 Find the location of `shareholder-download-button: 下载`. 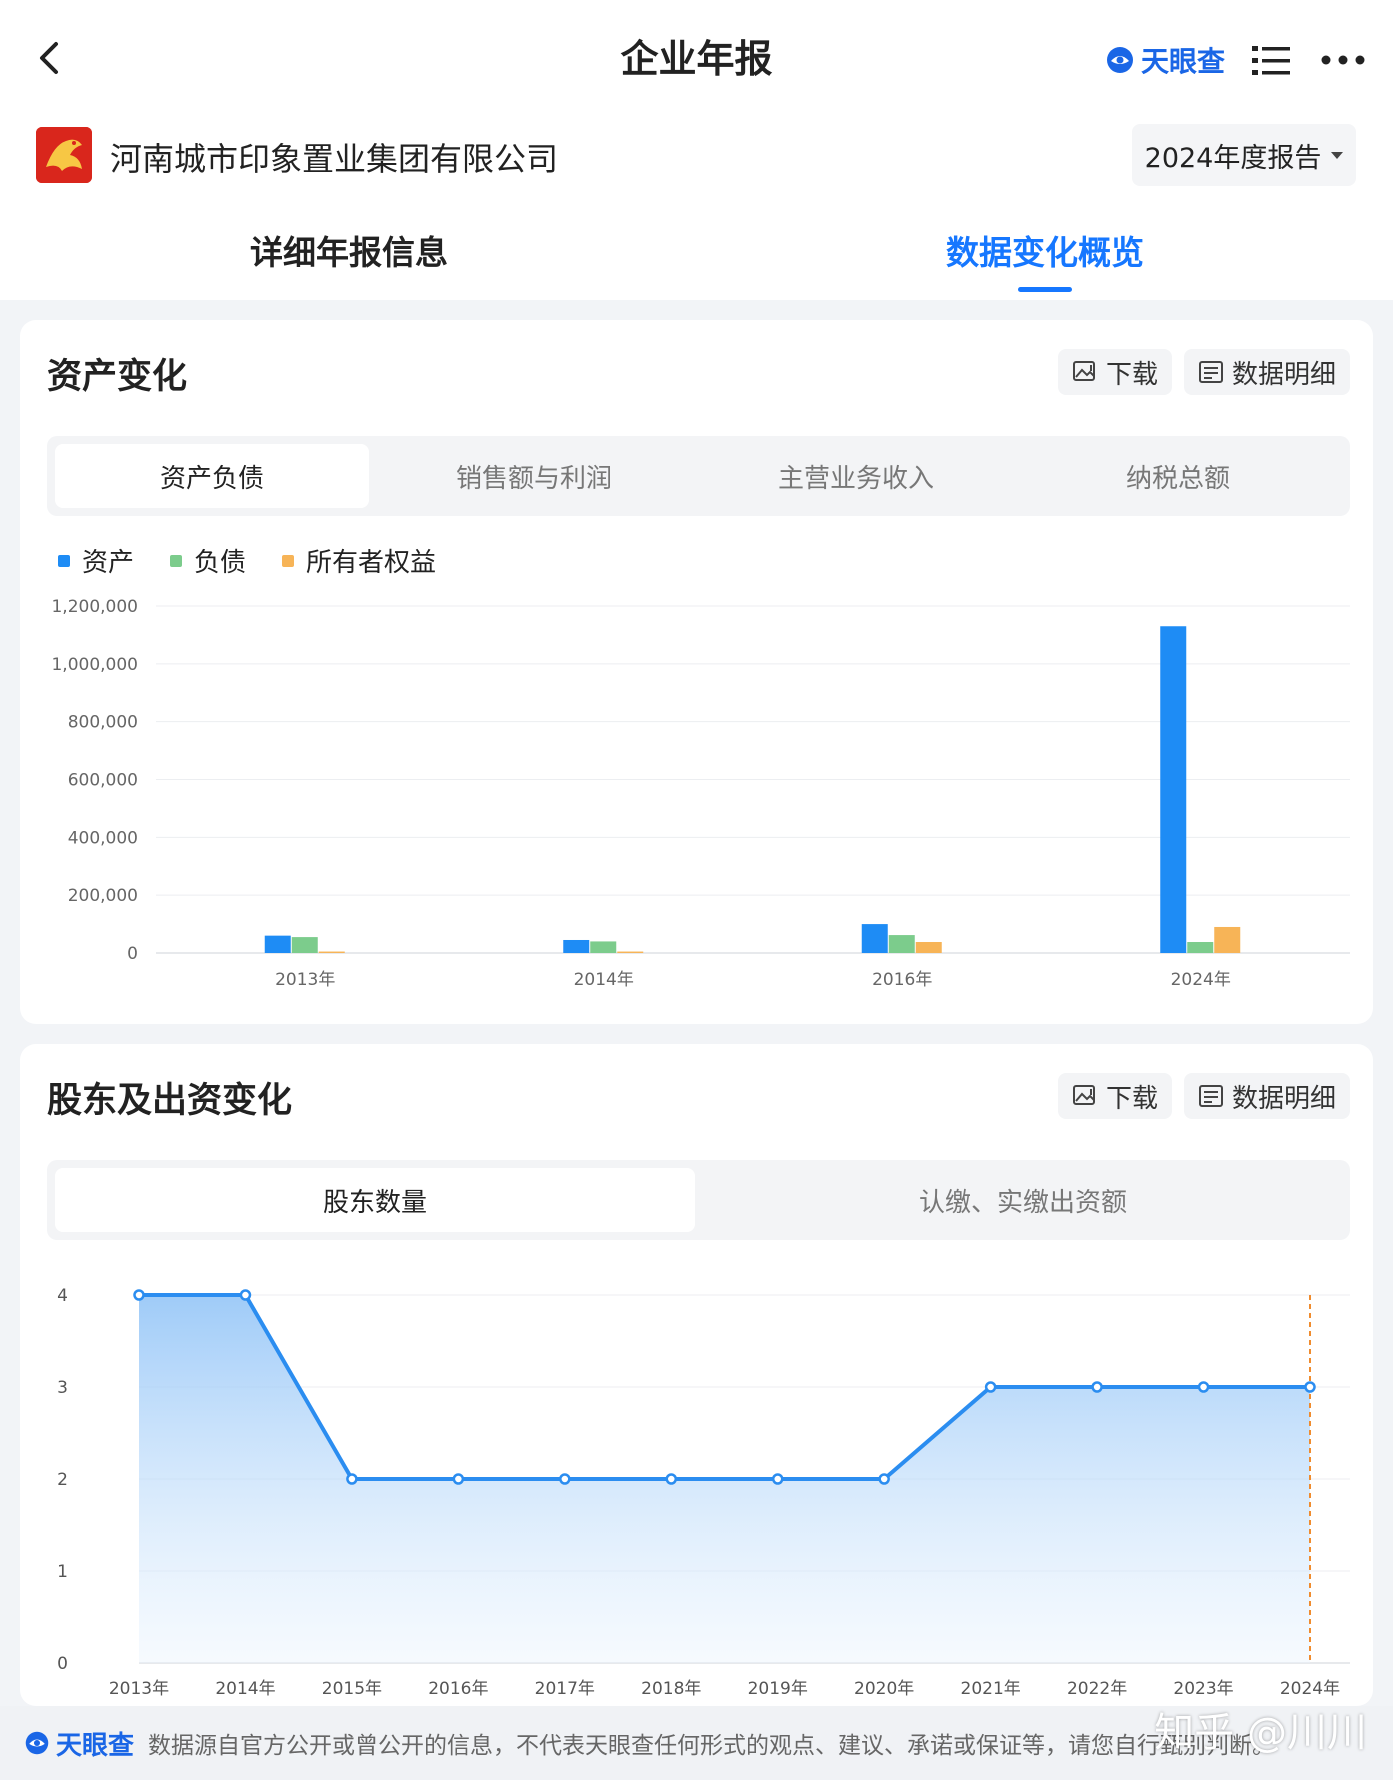

shareholder-download-button: 下载 is located at coordinates (1115, 1096).